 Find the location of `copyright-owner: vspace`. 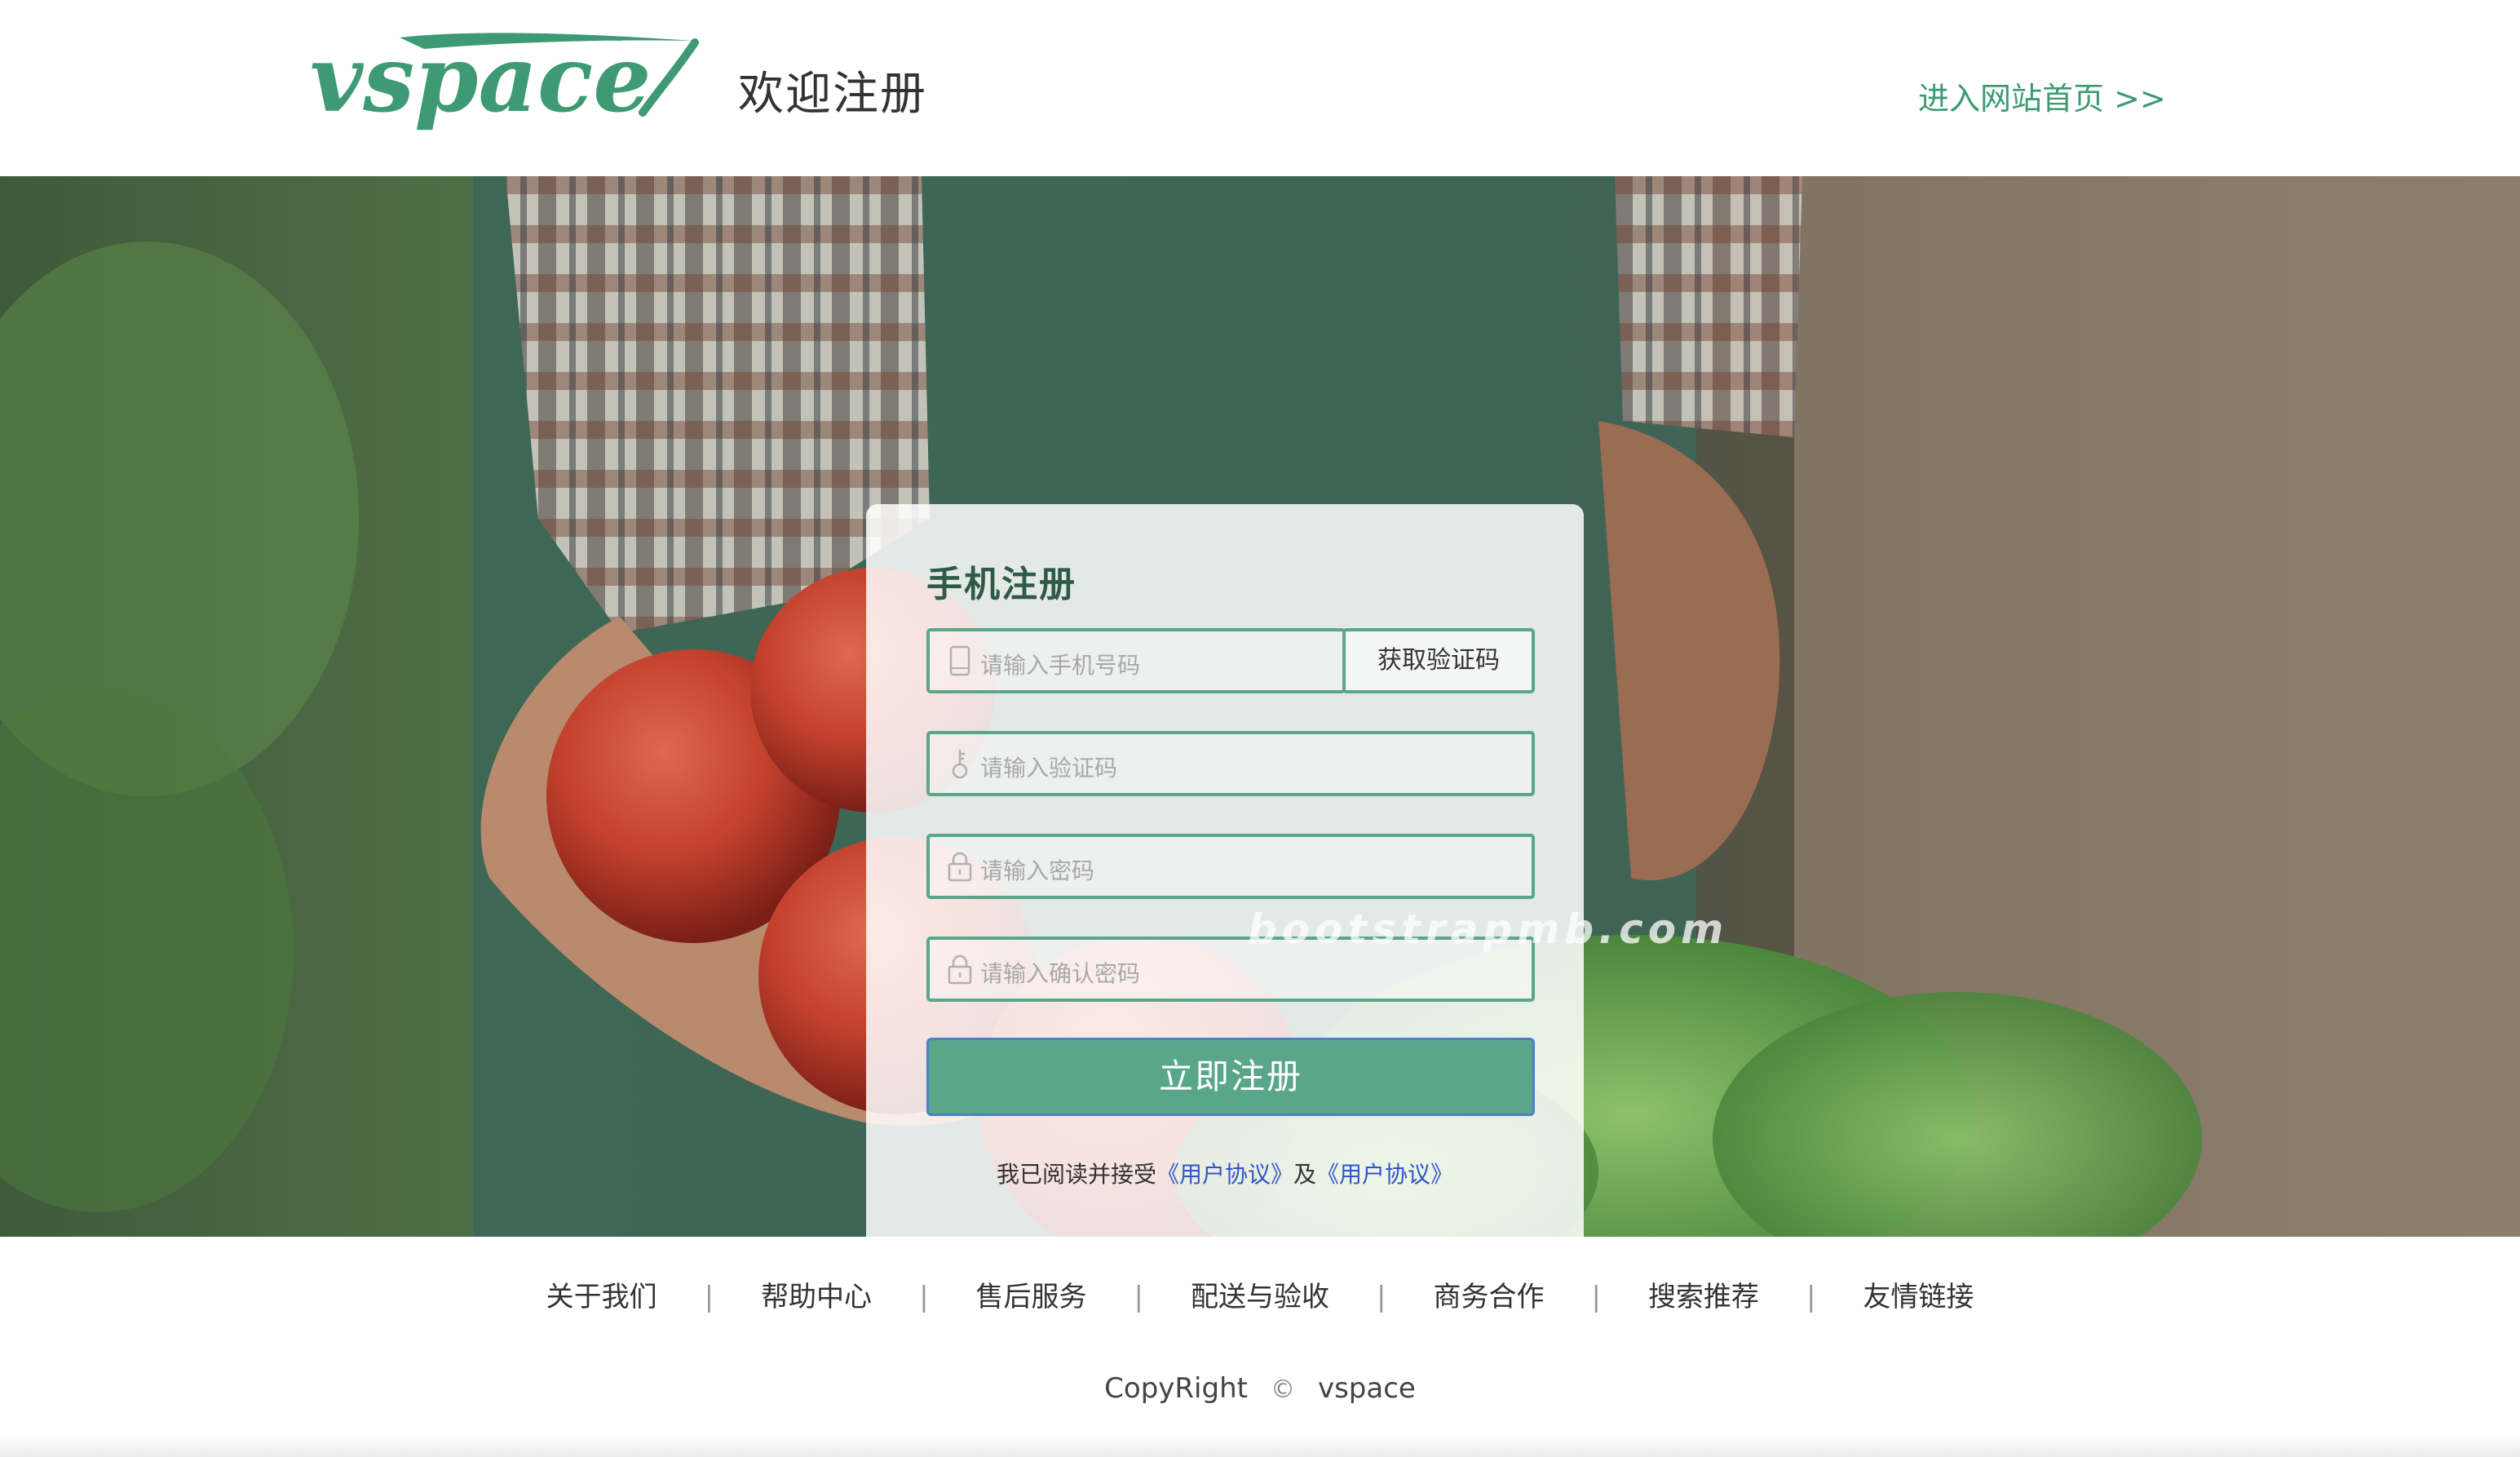

copyright-owner: vspace is located at coordinates (1366, 1388).